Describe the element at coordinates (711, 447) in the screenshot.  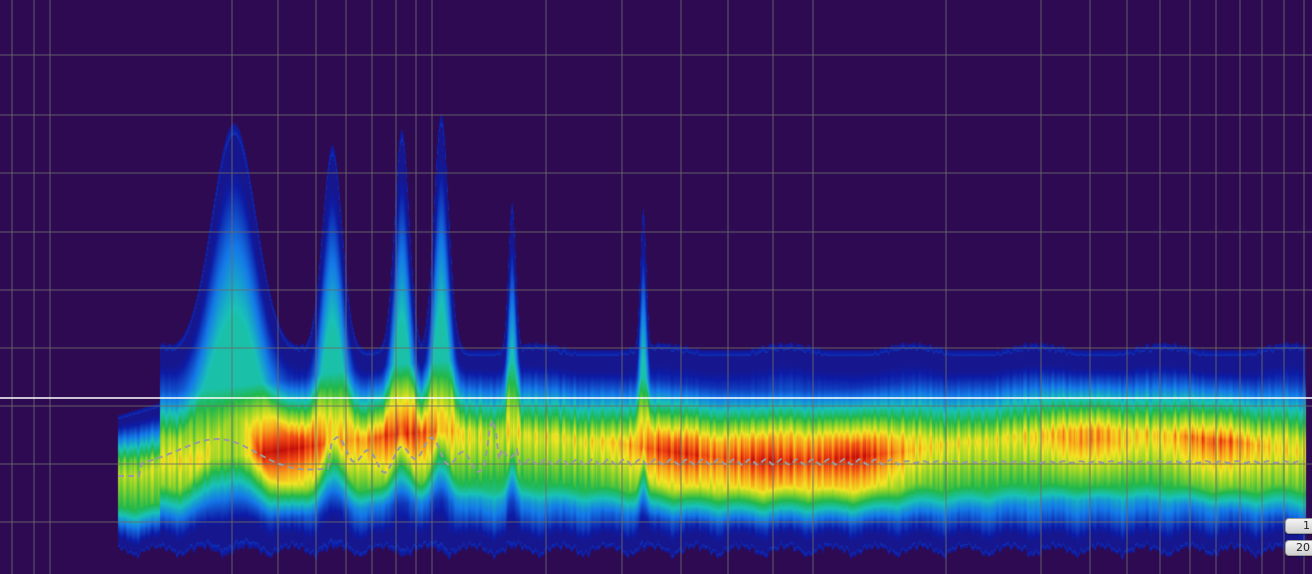
I see `reference-curve` at that location.